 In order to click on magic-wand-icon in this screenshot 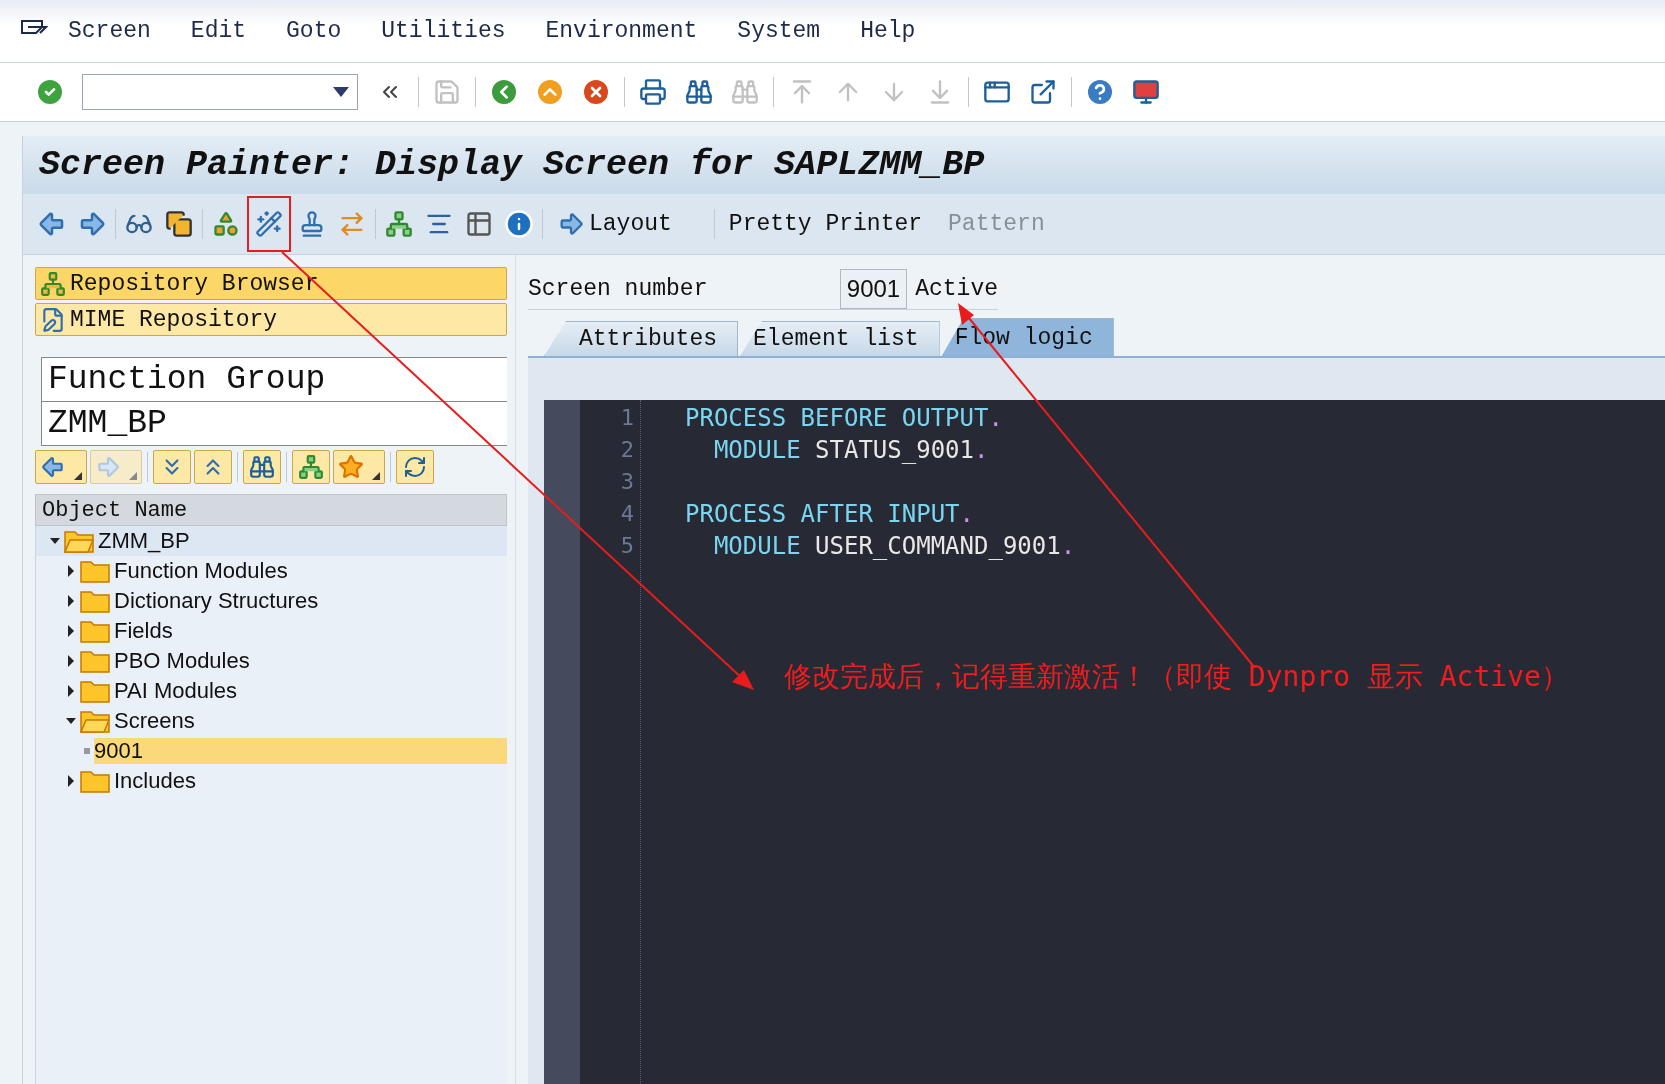, I will do `click(269, 224)`.